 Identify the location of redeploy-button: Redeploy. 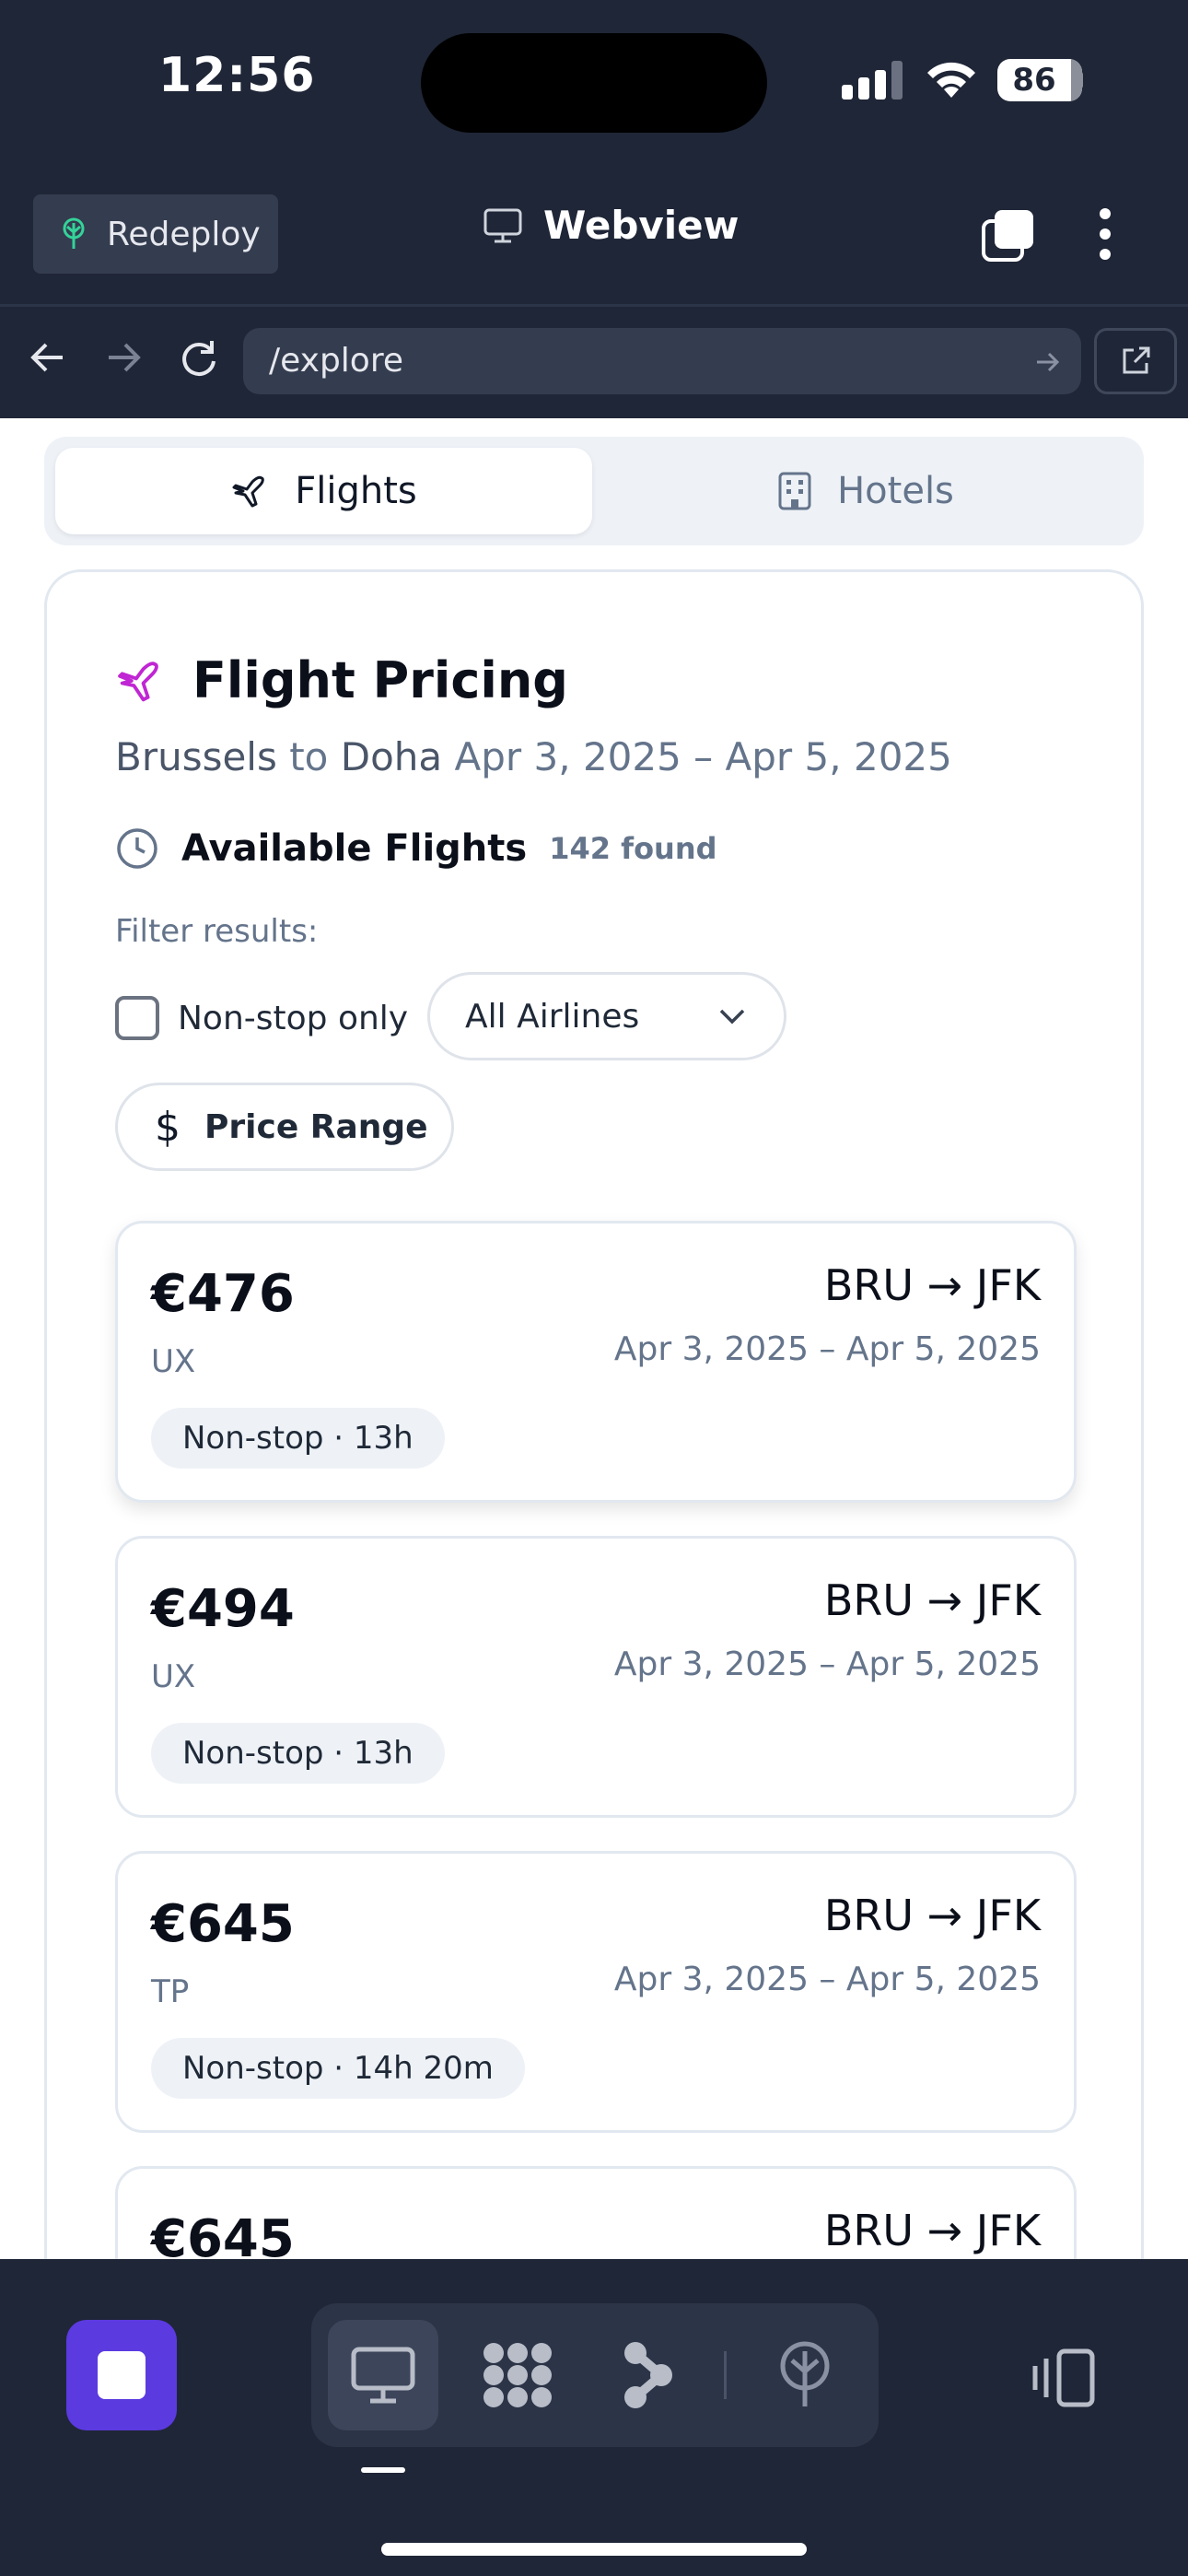
(155, 234).